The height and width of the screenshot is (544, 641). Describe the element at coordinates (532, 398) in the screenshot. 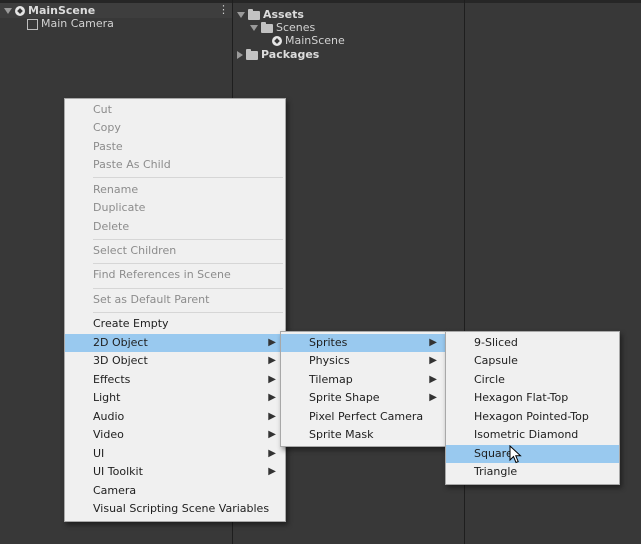

I see `menu-item-hexagon-flat-top: Hexagon Flat-Top` at that location.